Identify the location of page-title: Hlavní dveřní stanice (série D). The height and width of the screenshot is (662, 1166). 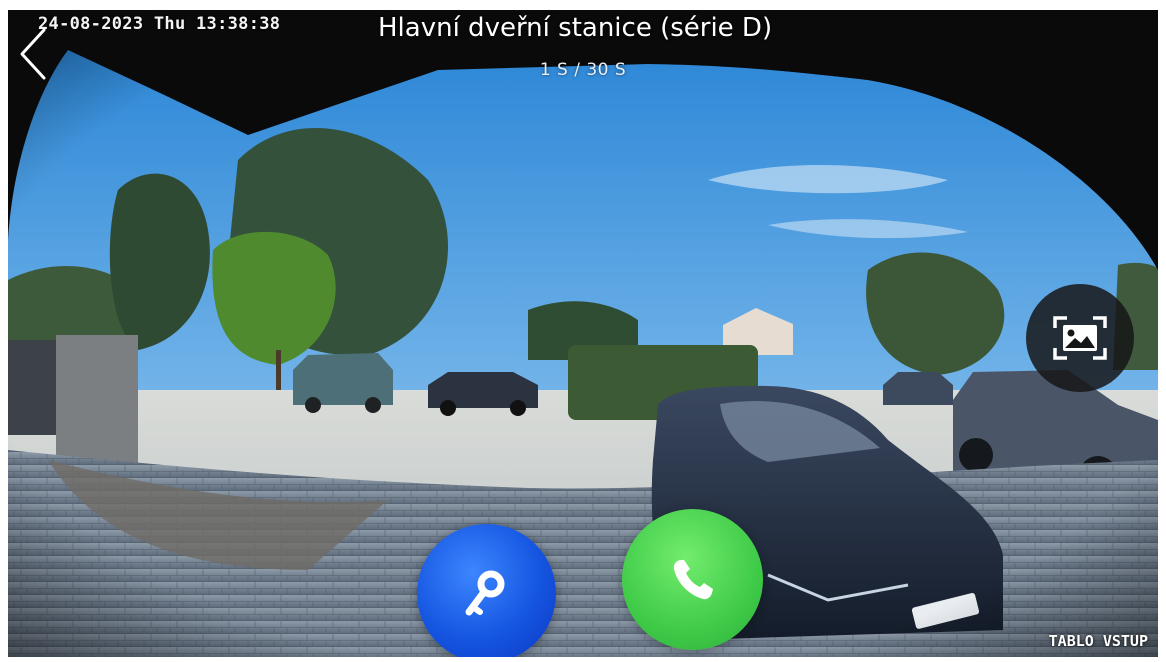
(575, 28).